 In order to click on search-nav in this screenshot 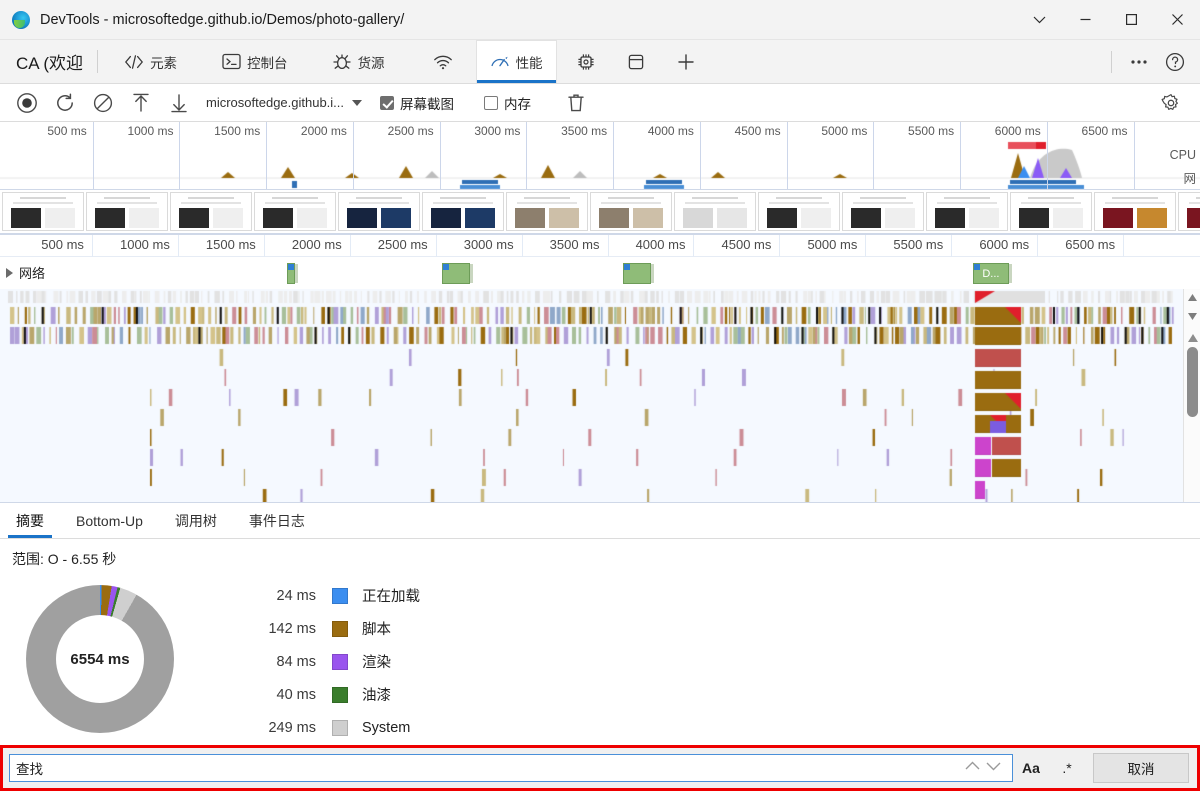, I will do `click(985, 768)`.